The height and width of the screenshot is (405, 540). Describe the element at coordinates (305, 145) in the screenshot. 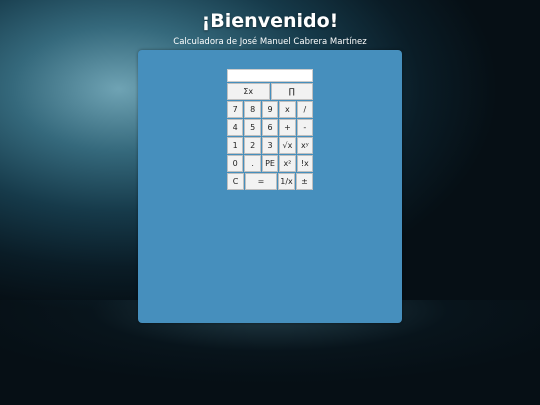

I see `power-button: xʸ` at that location.